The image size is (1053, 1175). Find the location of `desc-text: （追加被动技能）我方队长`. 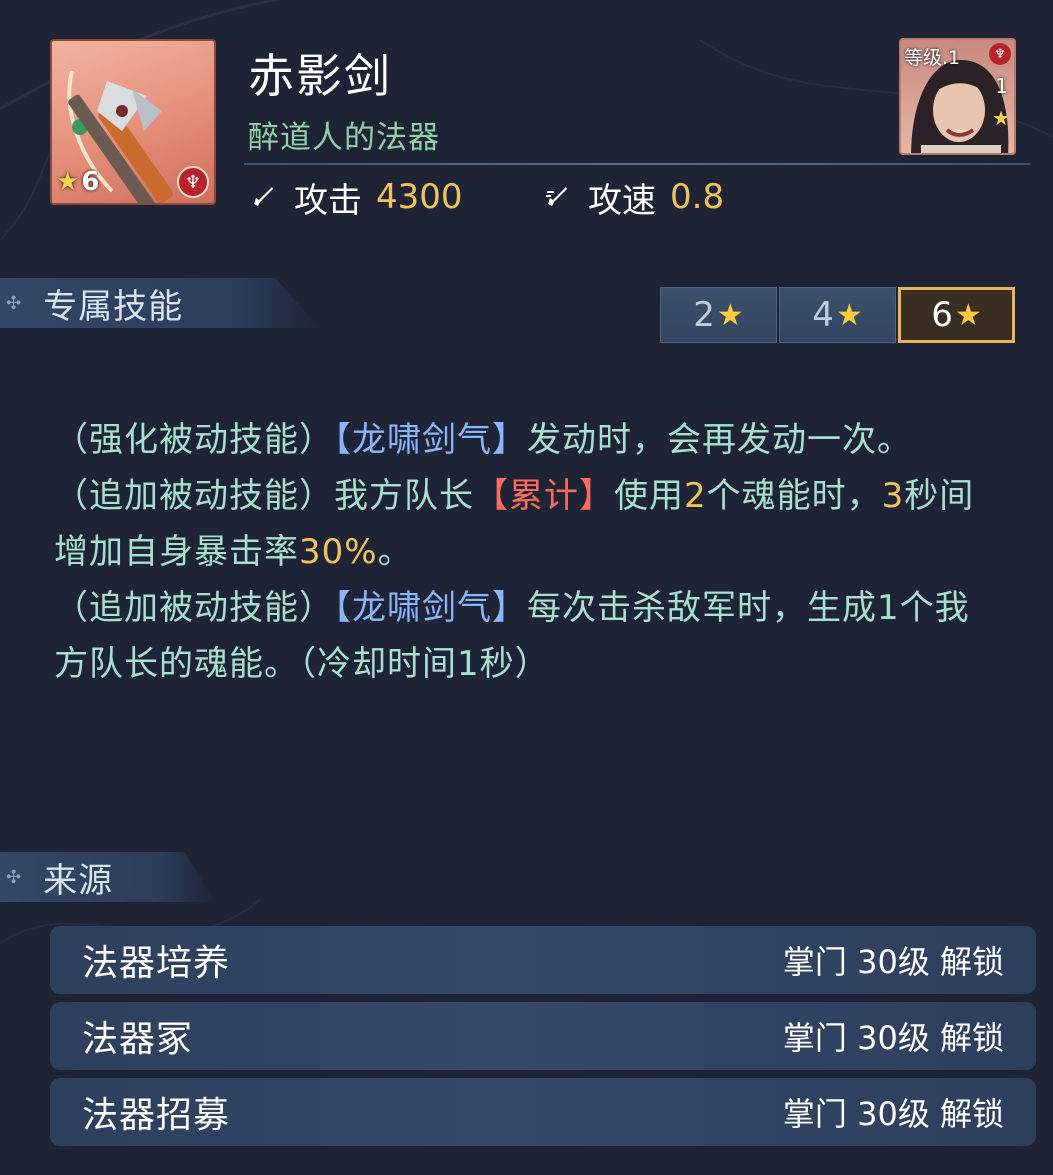

desc-text: （追加被动技能）我方队长 is located at coordinates (264, 496).